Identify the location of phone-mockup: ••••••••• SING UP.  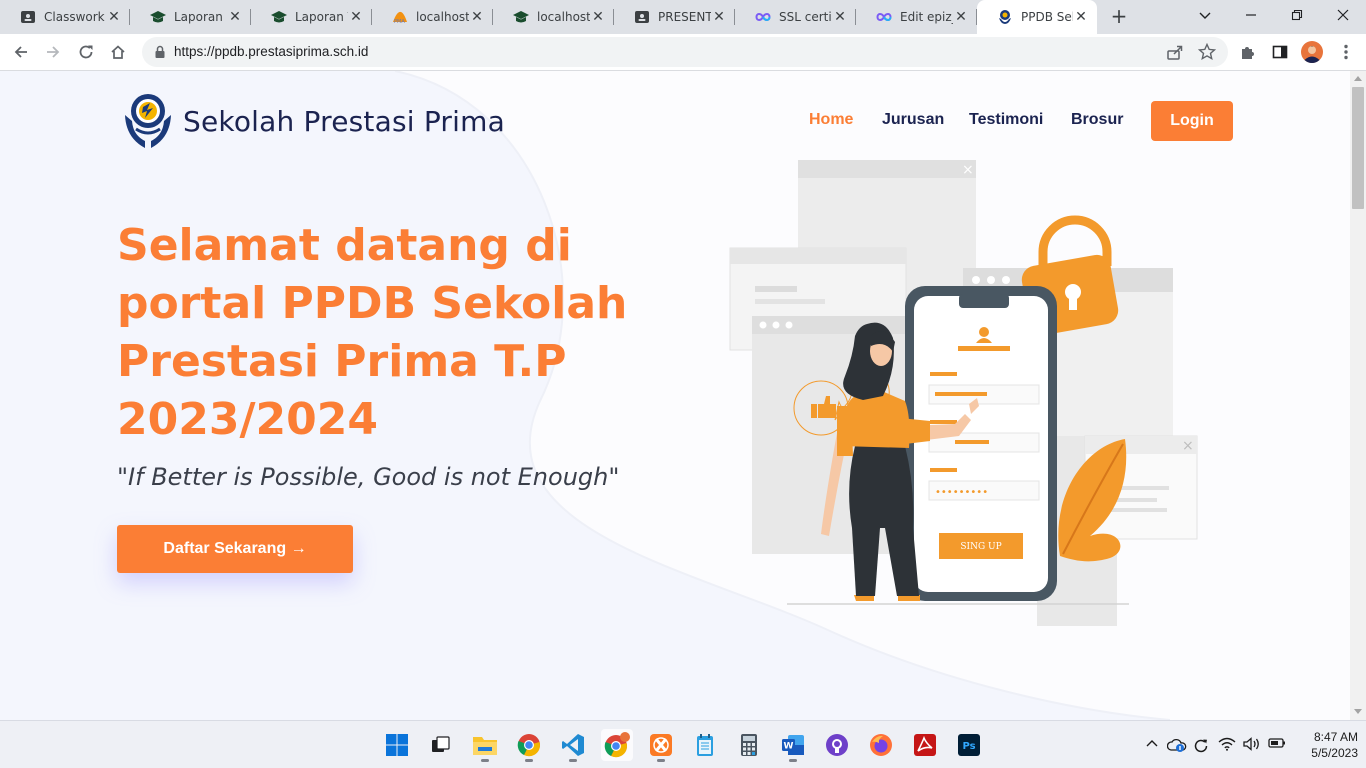
(981, 443).